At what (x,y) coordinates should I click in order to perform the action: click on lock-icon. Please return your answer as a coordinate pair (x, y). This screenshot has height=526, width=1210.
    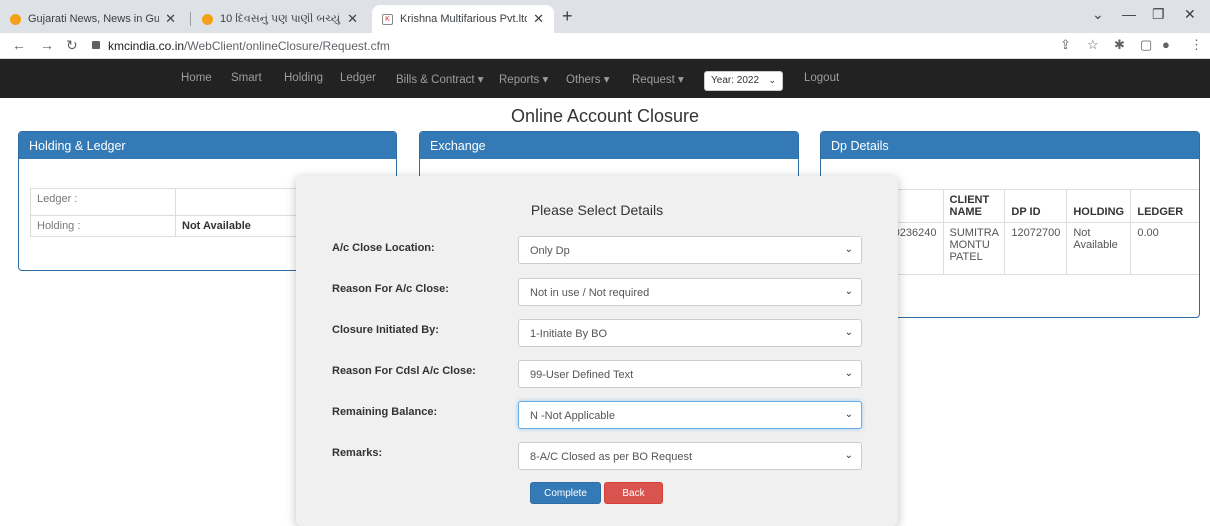
    Looking at the image, I should click on (96, 45).